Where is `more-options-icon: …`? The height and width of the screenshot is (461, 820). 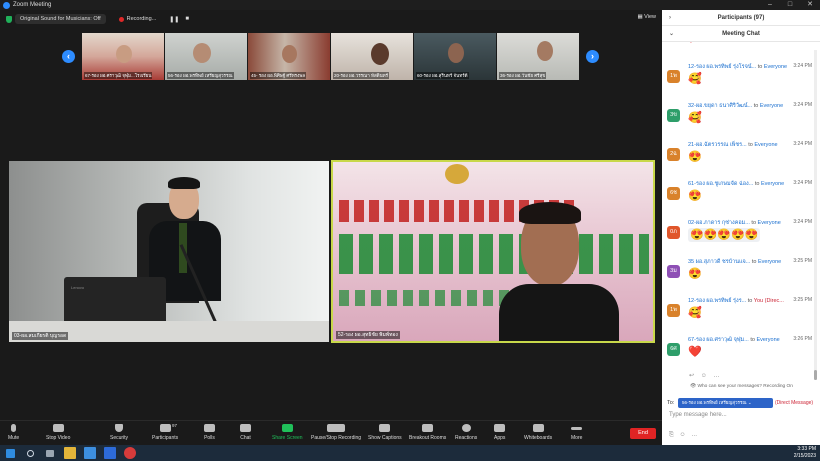 more-options-icon: … is located at coordinates (717, 376).